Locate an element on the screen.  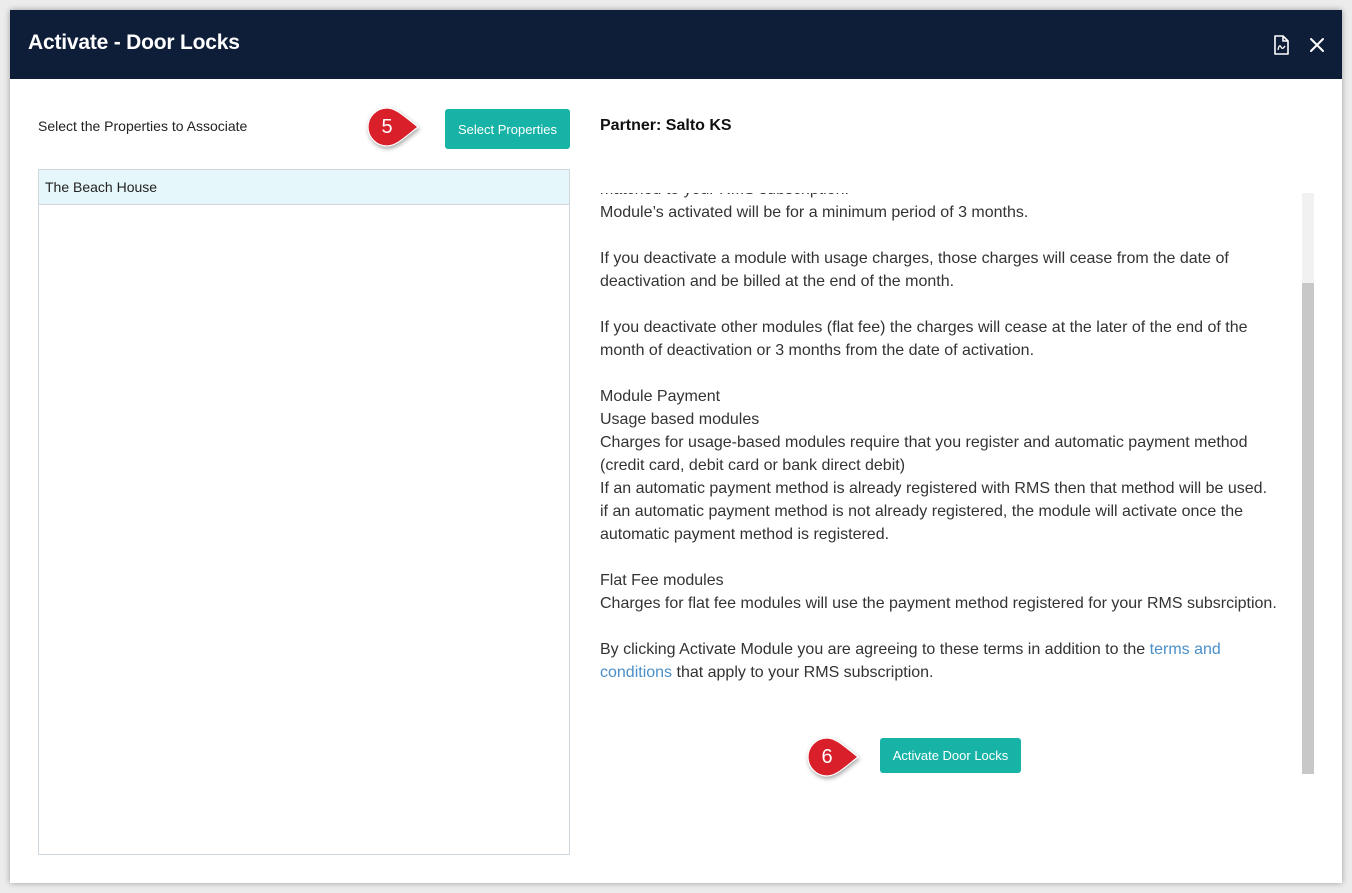
terms-scrollbar is located at coordinates (1308, 483).